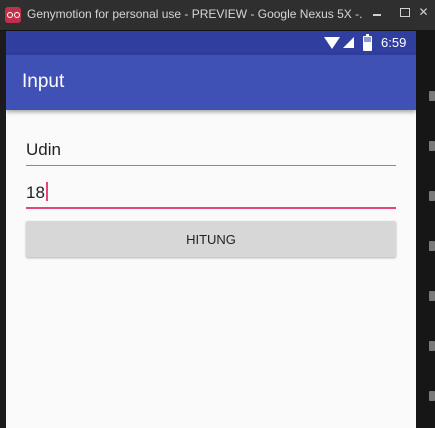  I want to click on age-field-value-wrap: 18, so click(37, 192).